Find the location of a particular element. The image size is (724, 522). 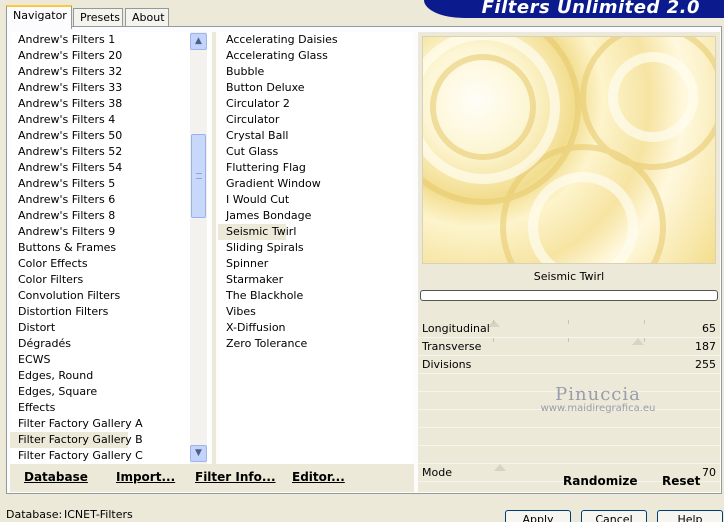

scroll-down-button: ▼ is located at coordinates (198, 453).